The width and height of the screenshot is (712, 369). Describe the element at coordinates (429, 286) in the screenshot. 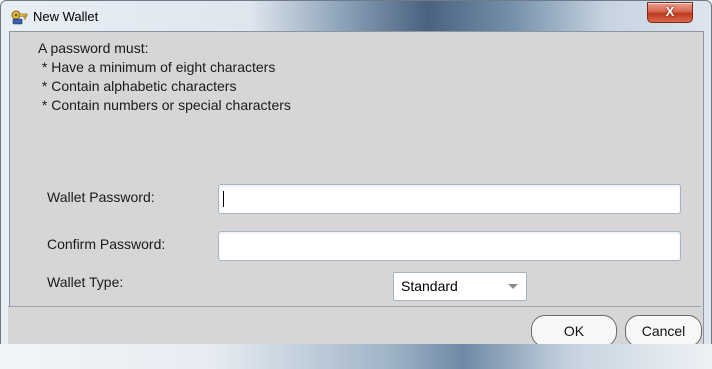

I see `wallet-type-value: Standard` at that location.